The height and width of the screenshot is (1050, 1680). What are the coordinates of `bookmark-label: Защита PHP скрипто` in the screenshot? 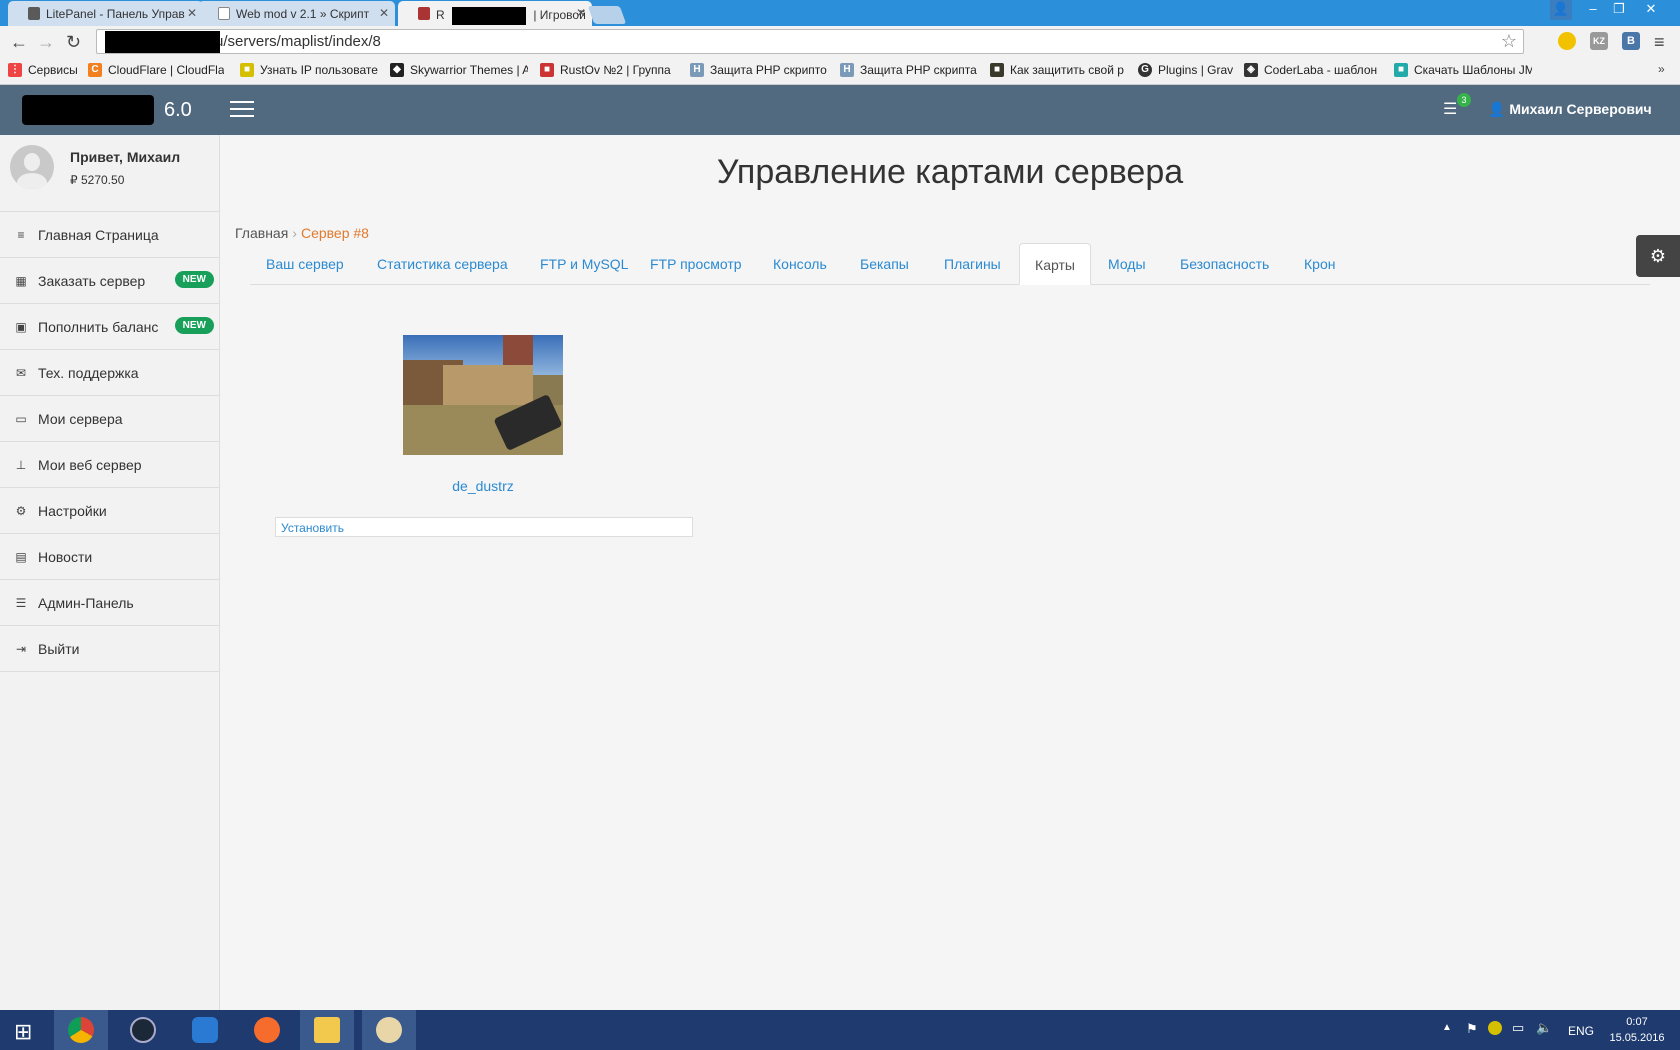 It's located at (768, 70).